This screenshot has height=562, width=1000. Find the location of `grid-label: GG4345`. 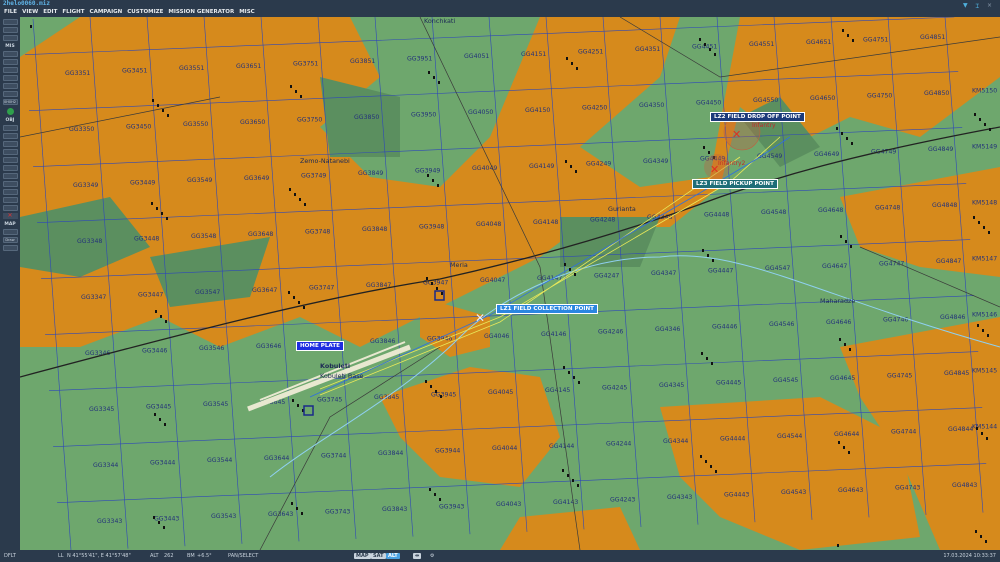

grid-label: GG4345 is located at coordinates (671, 385).